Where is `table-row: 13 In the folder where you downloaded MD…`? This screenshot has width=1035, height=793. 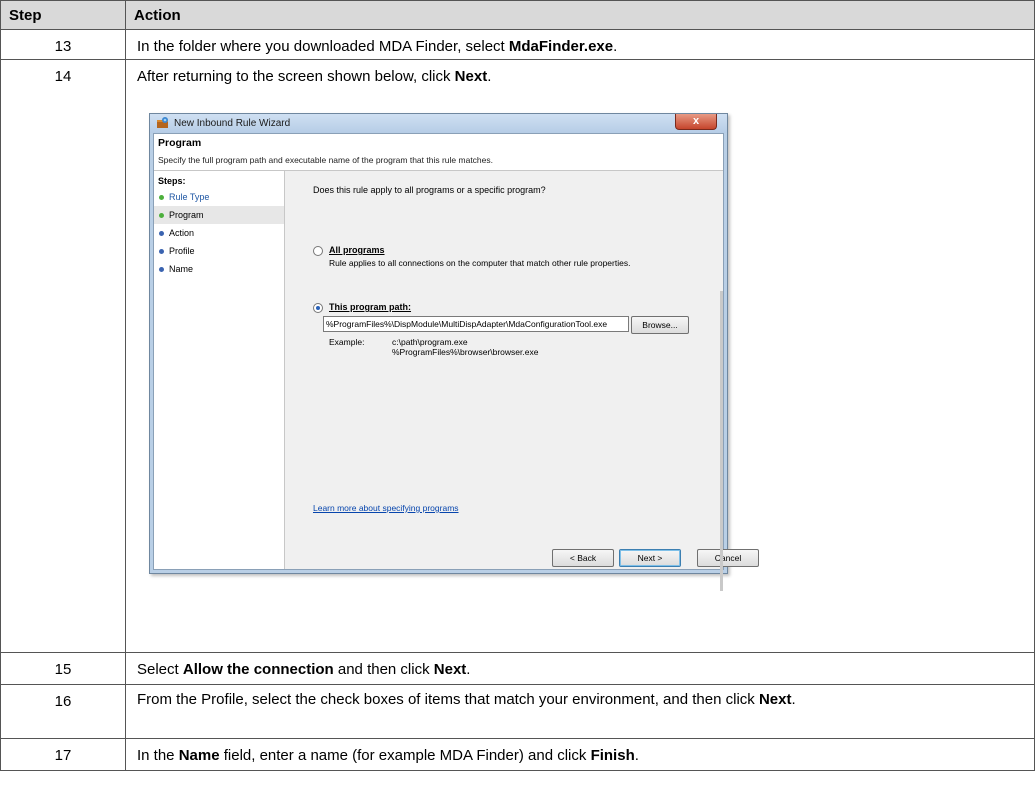 table-row: 13 In the folder where you downloaded MD… is located at coordinates (517, 44).